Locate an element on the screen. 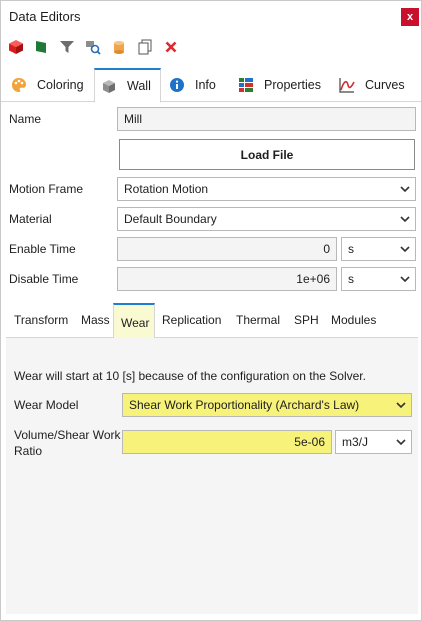  tab-curves: Curves is located at coordinates (372, 85).